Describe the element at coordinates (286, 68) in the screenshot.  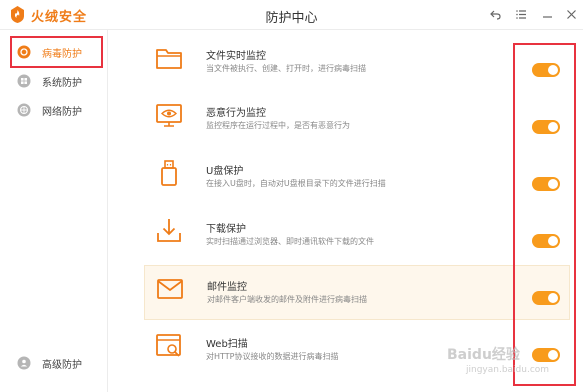
I see `row-description: 当文件被执行、创建、打开时，进行病毒扫描` at that location.